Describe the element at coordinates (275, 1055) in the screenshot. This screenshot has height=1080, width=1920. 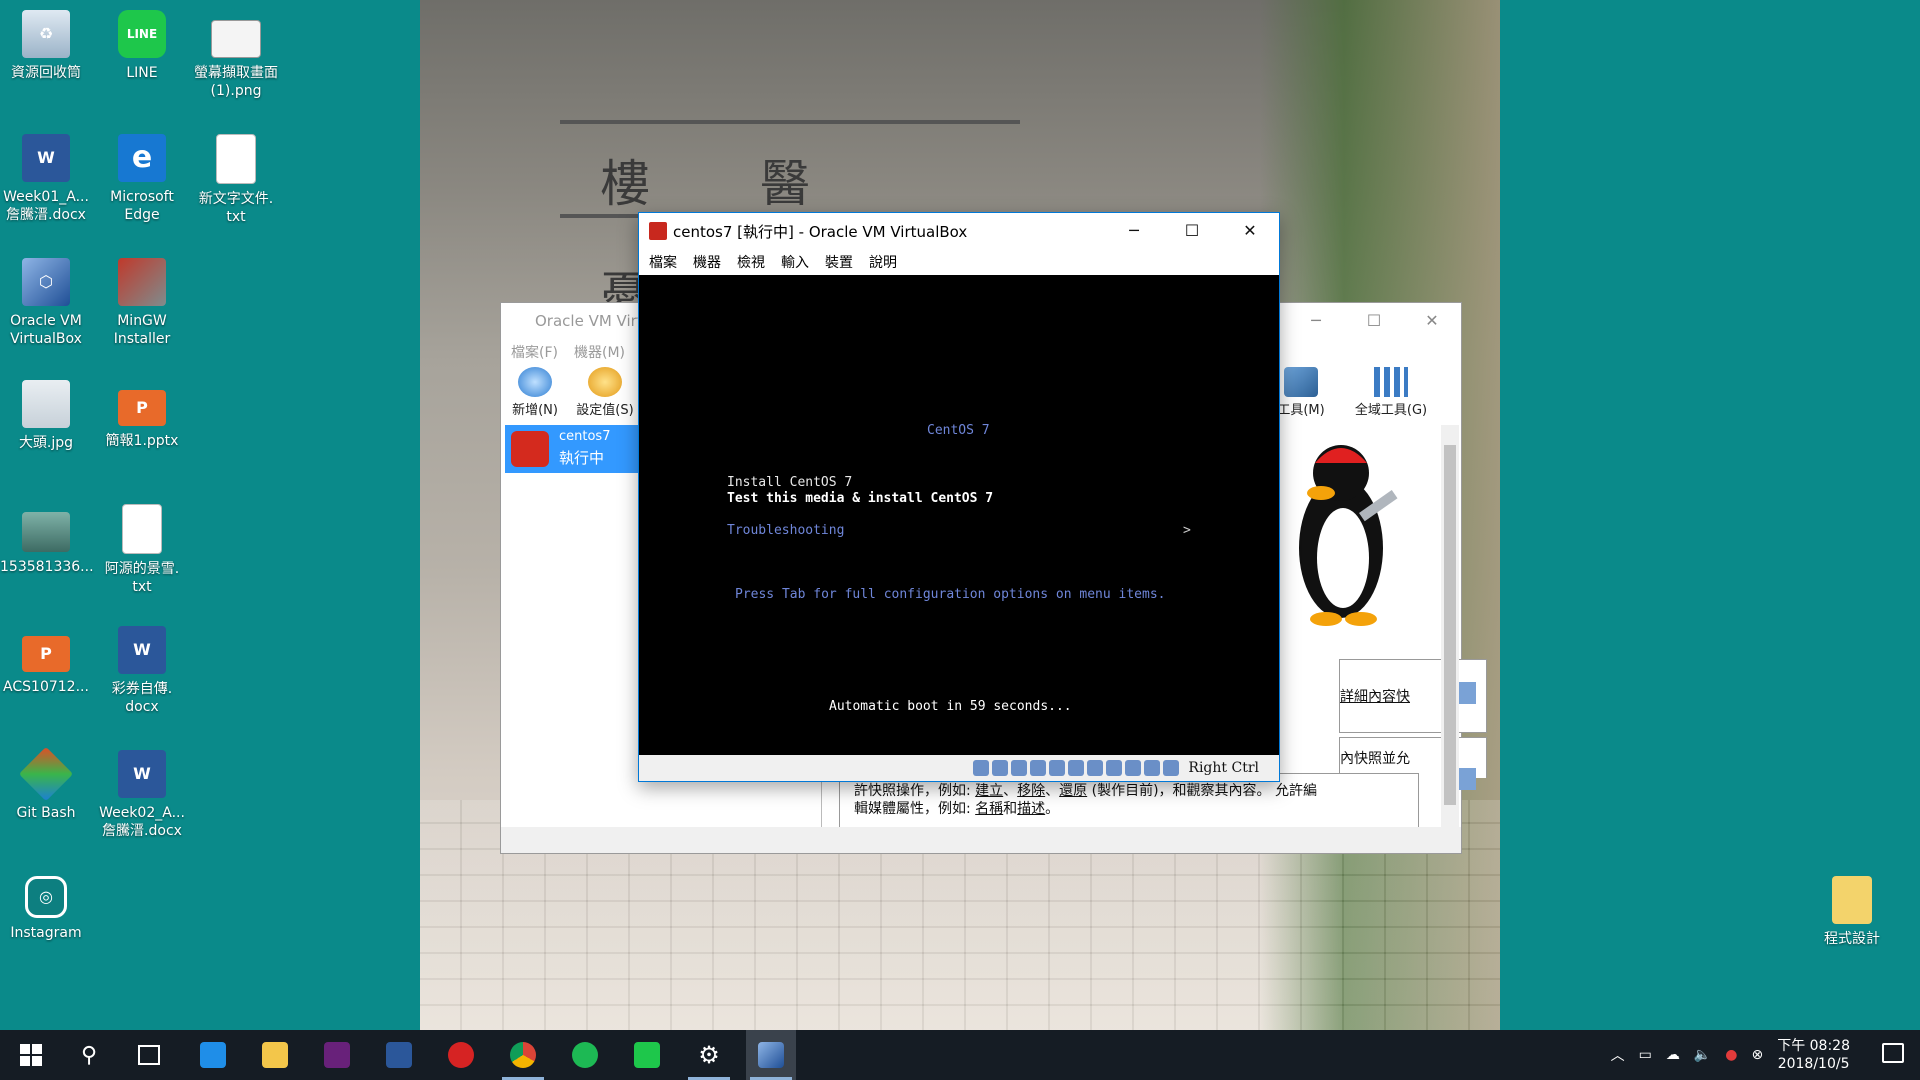
I see `taskbar-file-explorer` at that location.